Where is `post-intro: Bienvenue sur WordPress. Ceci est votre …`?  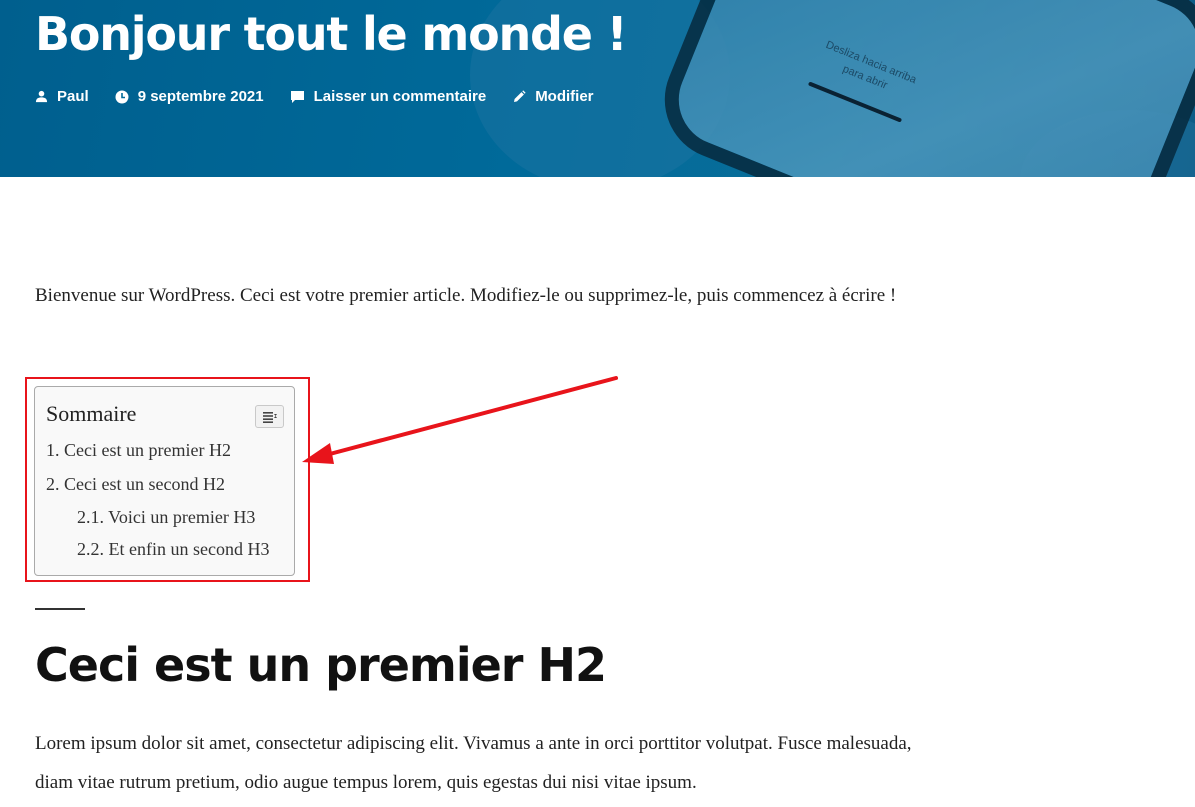 post-intro: Bienvenue sur WordPress. Ceci est votre … is located at coordinates (466, 295).